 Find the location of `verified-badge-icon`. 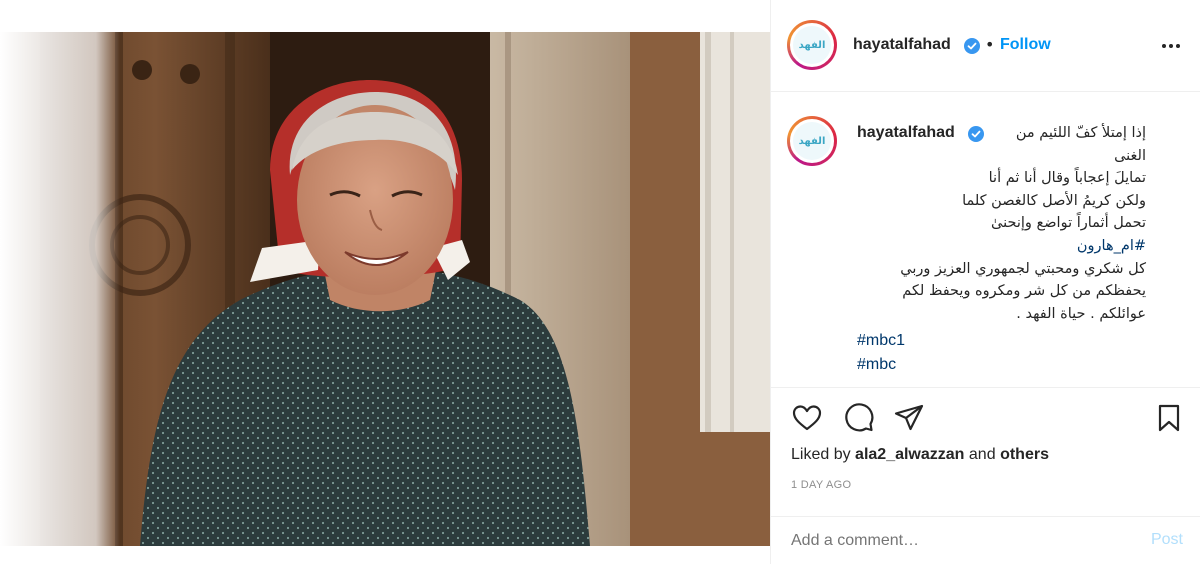

verified-badge-icon is located at coordinates (972, 46).